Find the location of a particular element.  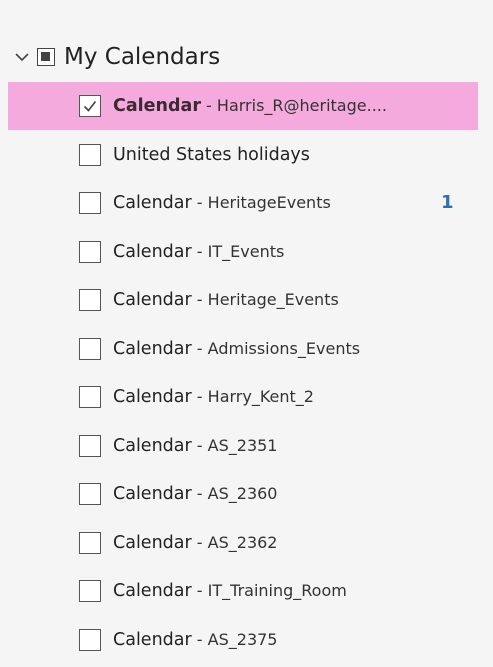

calendar-label: Calendar - IT_Events is located at coordinates (198, 252).